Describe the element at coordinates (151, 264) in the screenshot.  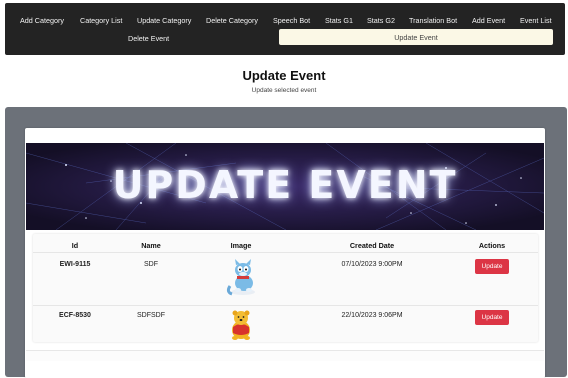
I see `row1-name: SDF` at that location.